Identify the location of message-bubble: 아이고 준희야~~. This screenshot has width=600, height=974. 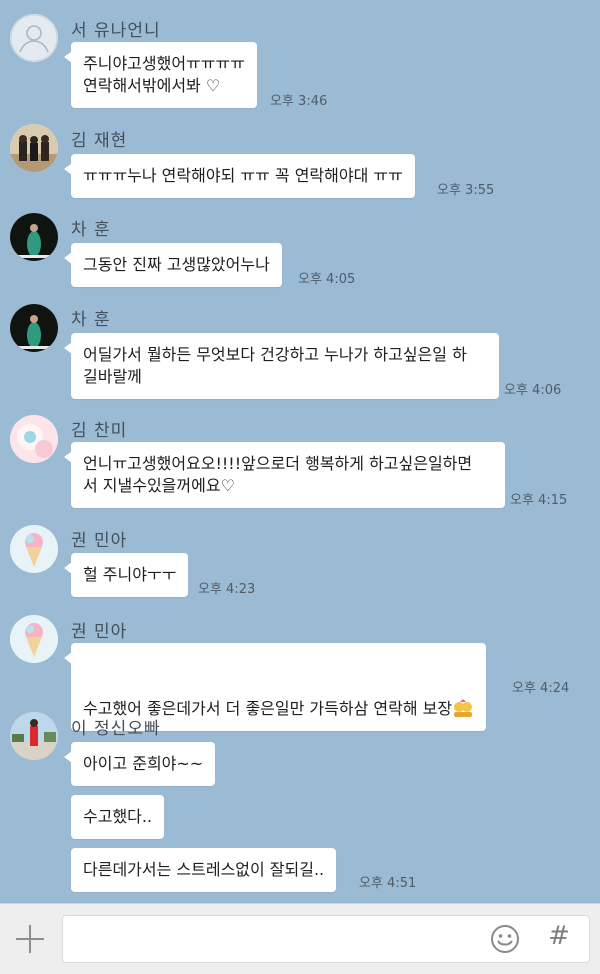
(139, 764).